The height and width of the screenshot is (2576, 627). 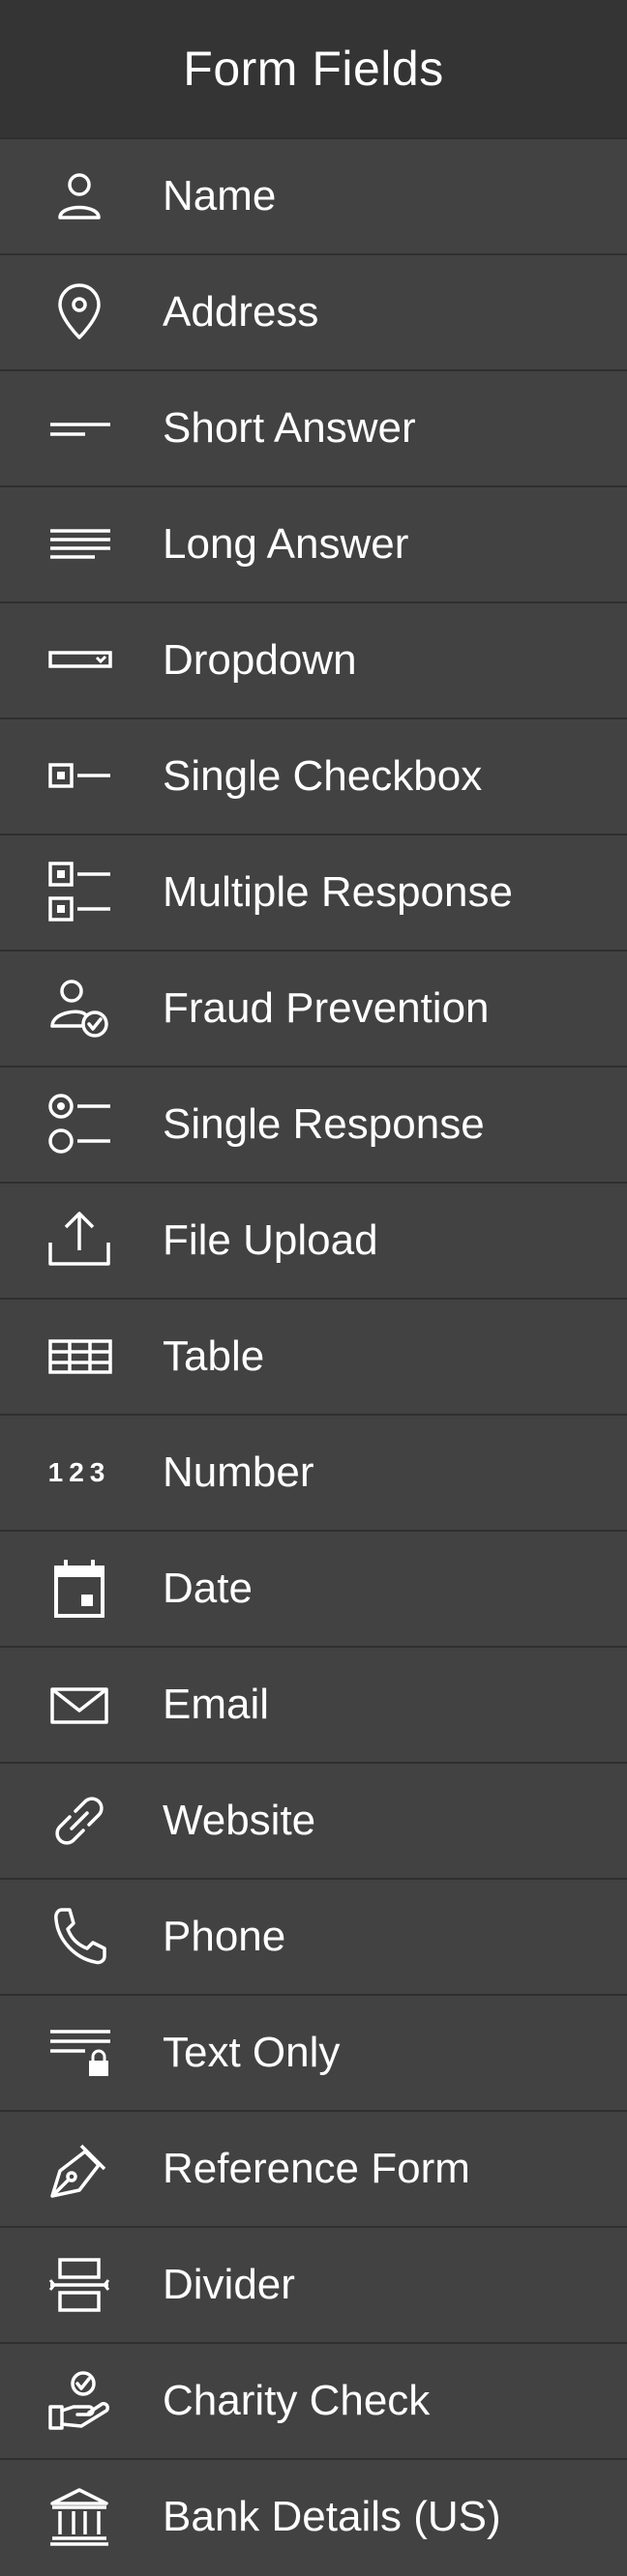 I want to click on short-lines-icon, so click(x=79, y=428).